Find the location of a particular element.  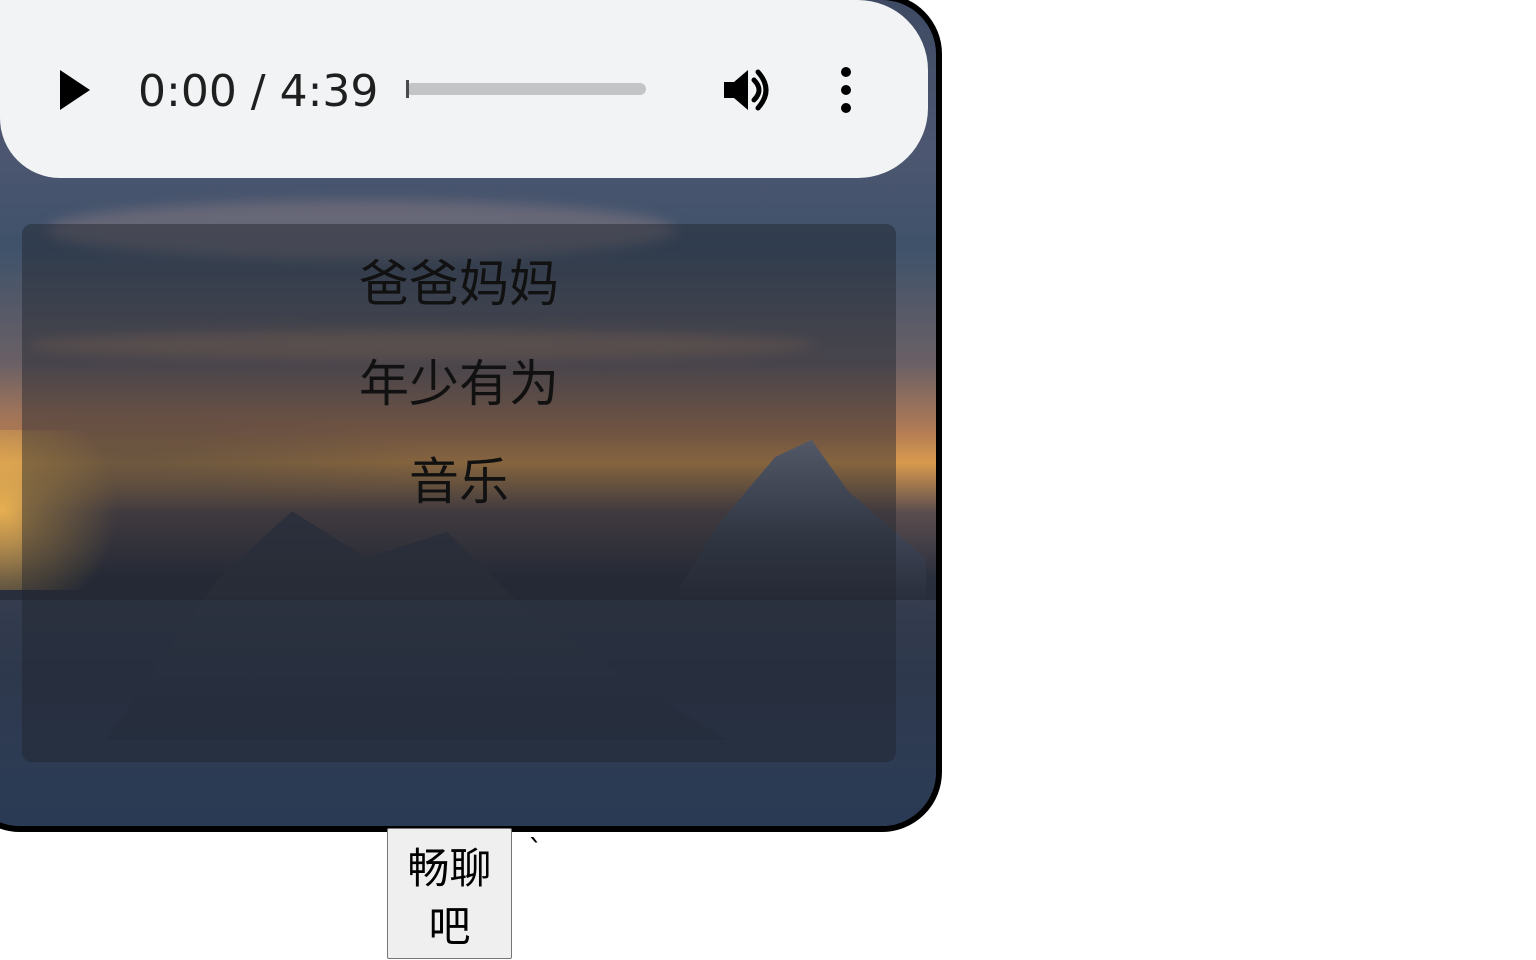

nav-item-young-achiever: 年少有为 is located at coordinates (459, 380).